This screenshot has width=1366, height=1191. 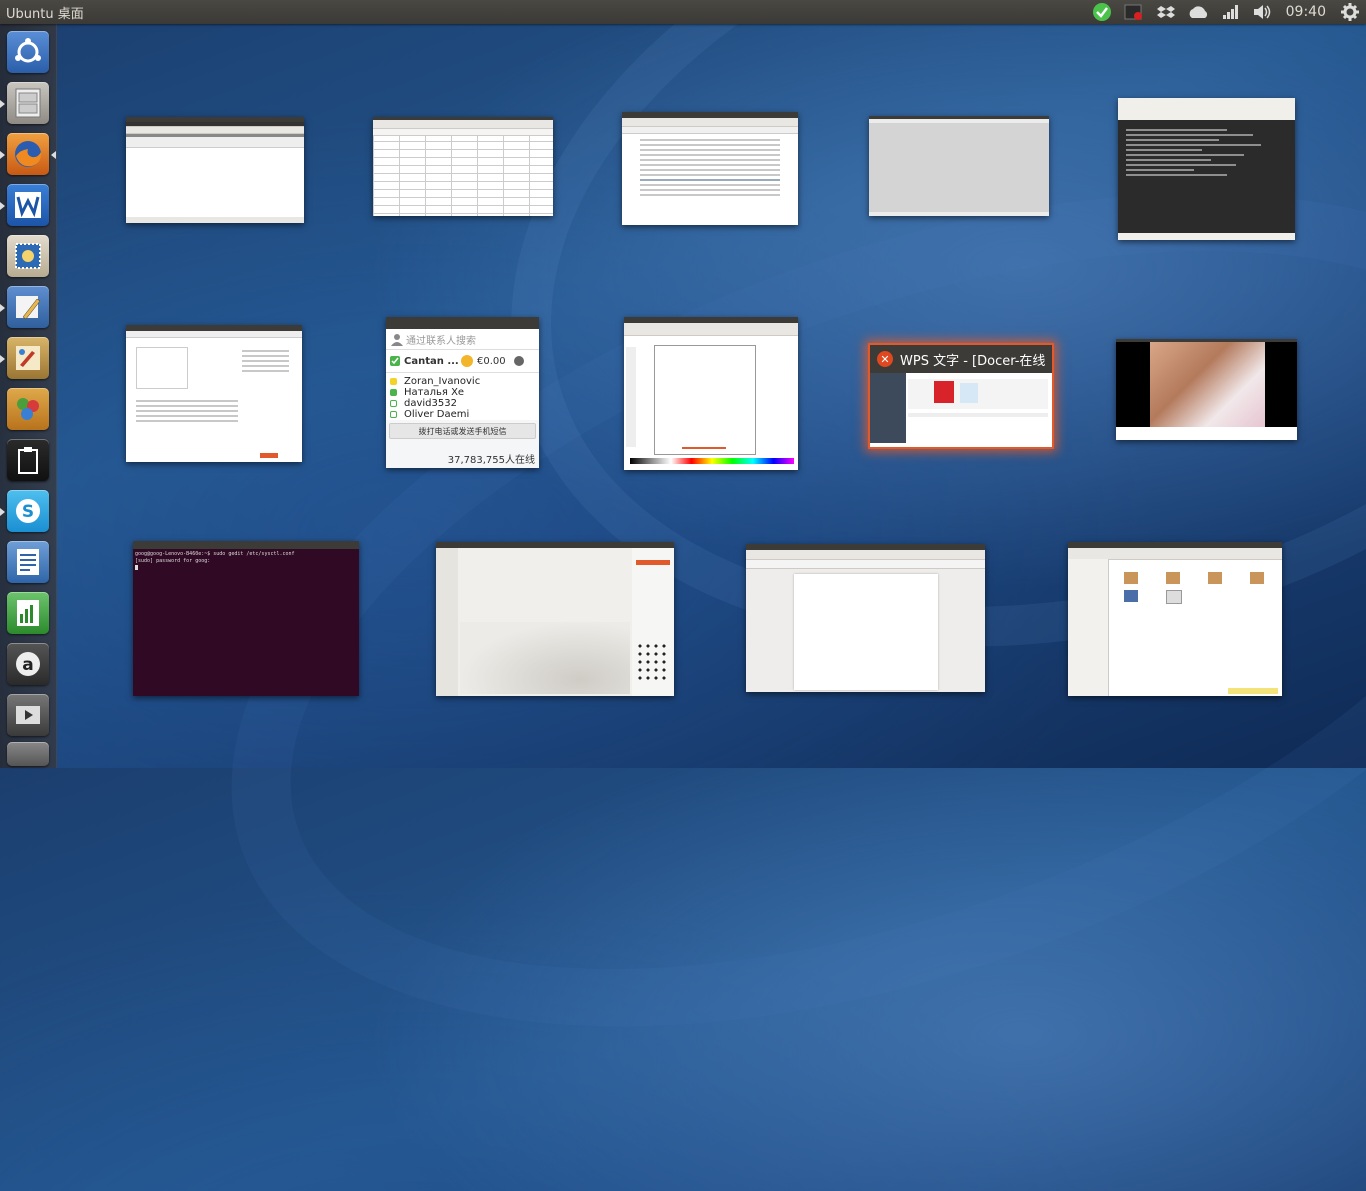 I want to click on skype-search-bar: 通过联系人搜索, so click(x=462, y=339).